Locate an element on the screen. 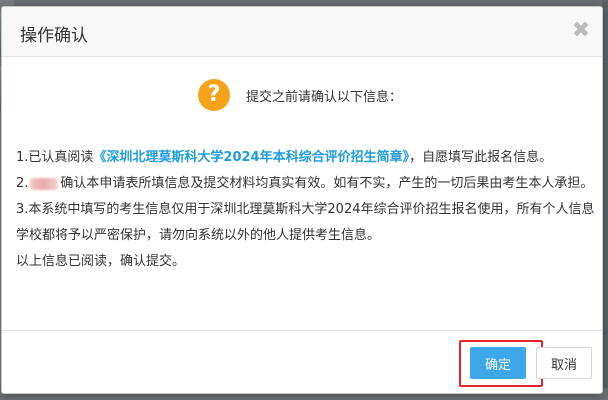 This screenshot has width=608, height=400. prompt-text: 提交之前请确认以下信息： is located at coordinates (324, 97).